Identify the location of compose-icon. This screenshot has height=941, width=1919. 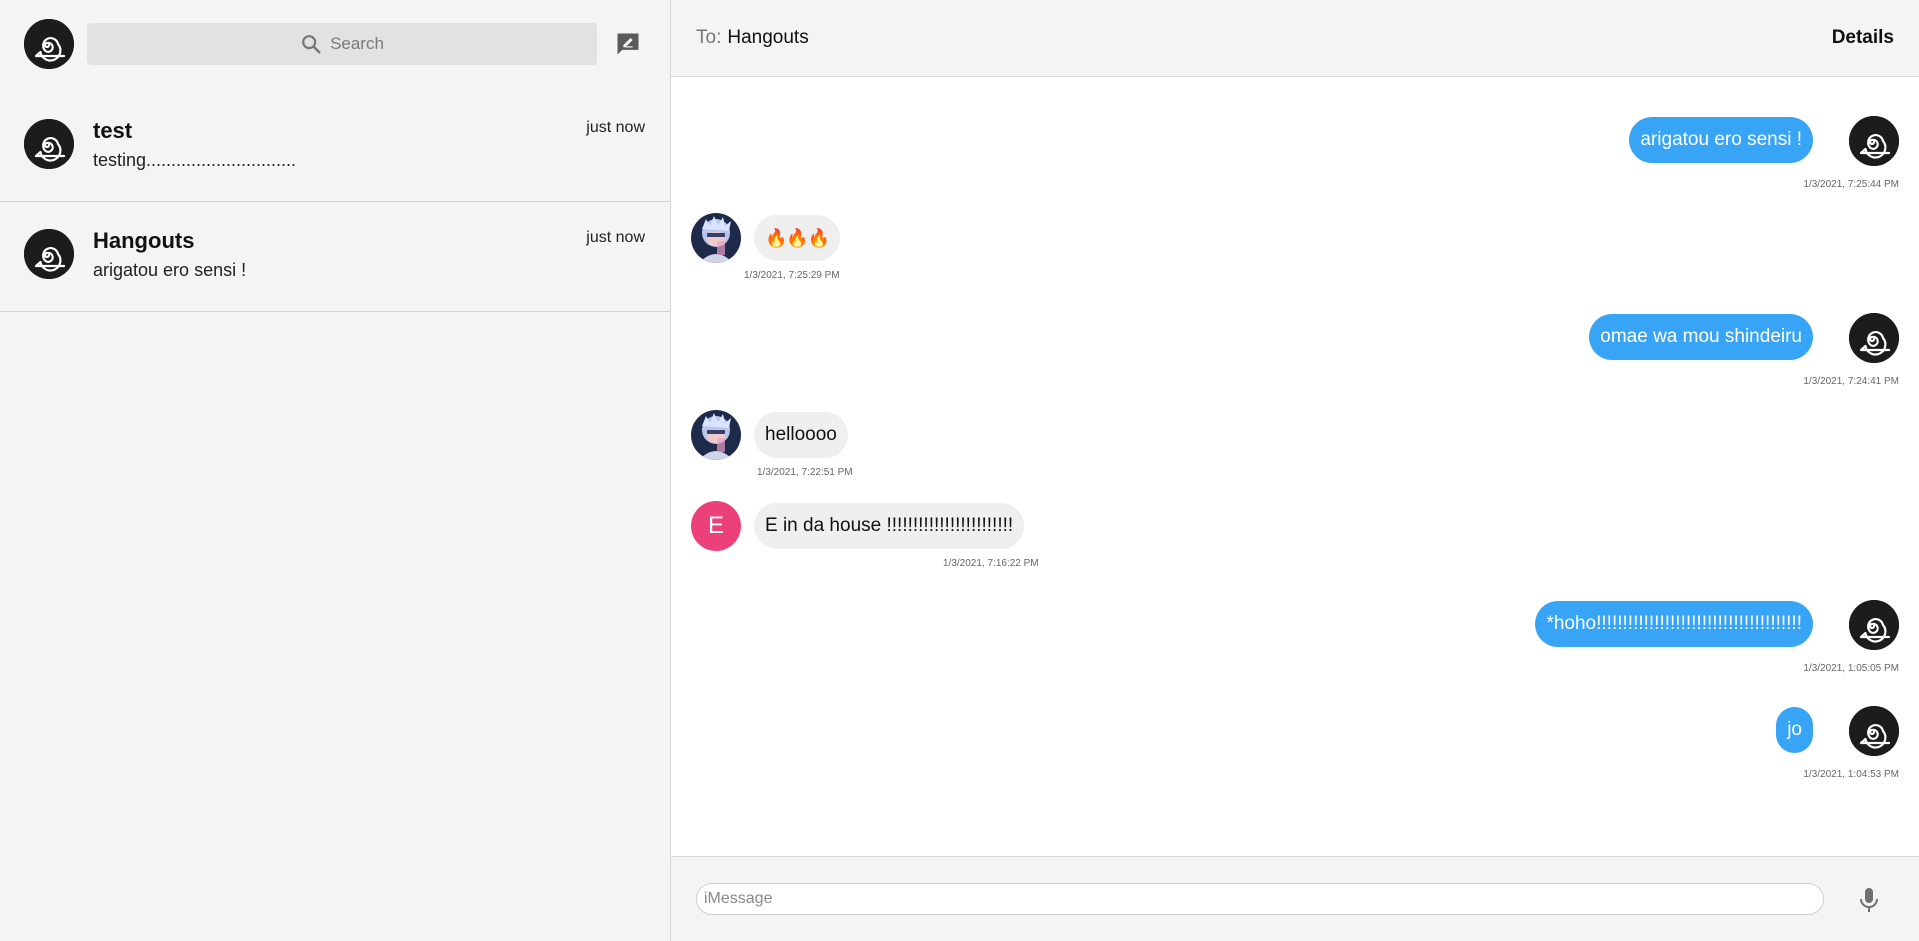
(628, 44).